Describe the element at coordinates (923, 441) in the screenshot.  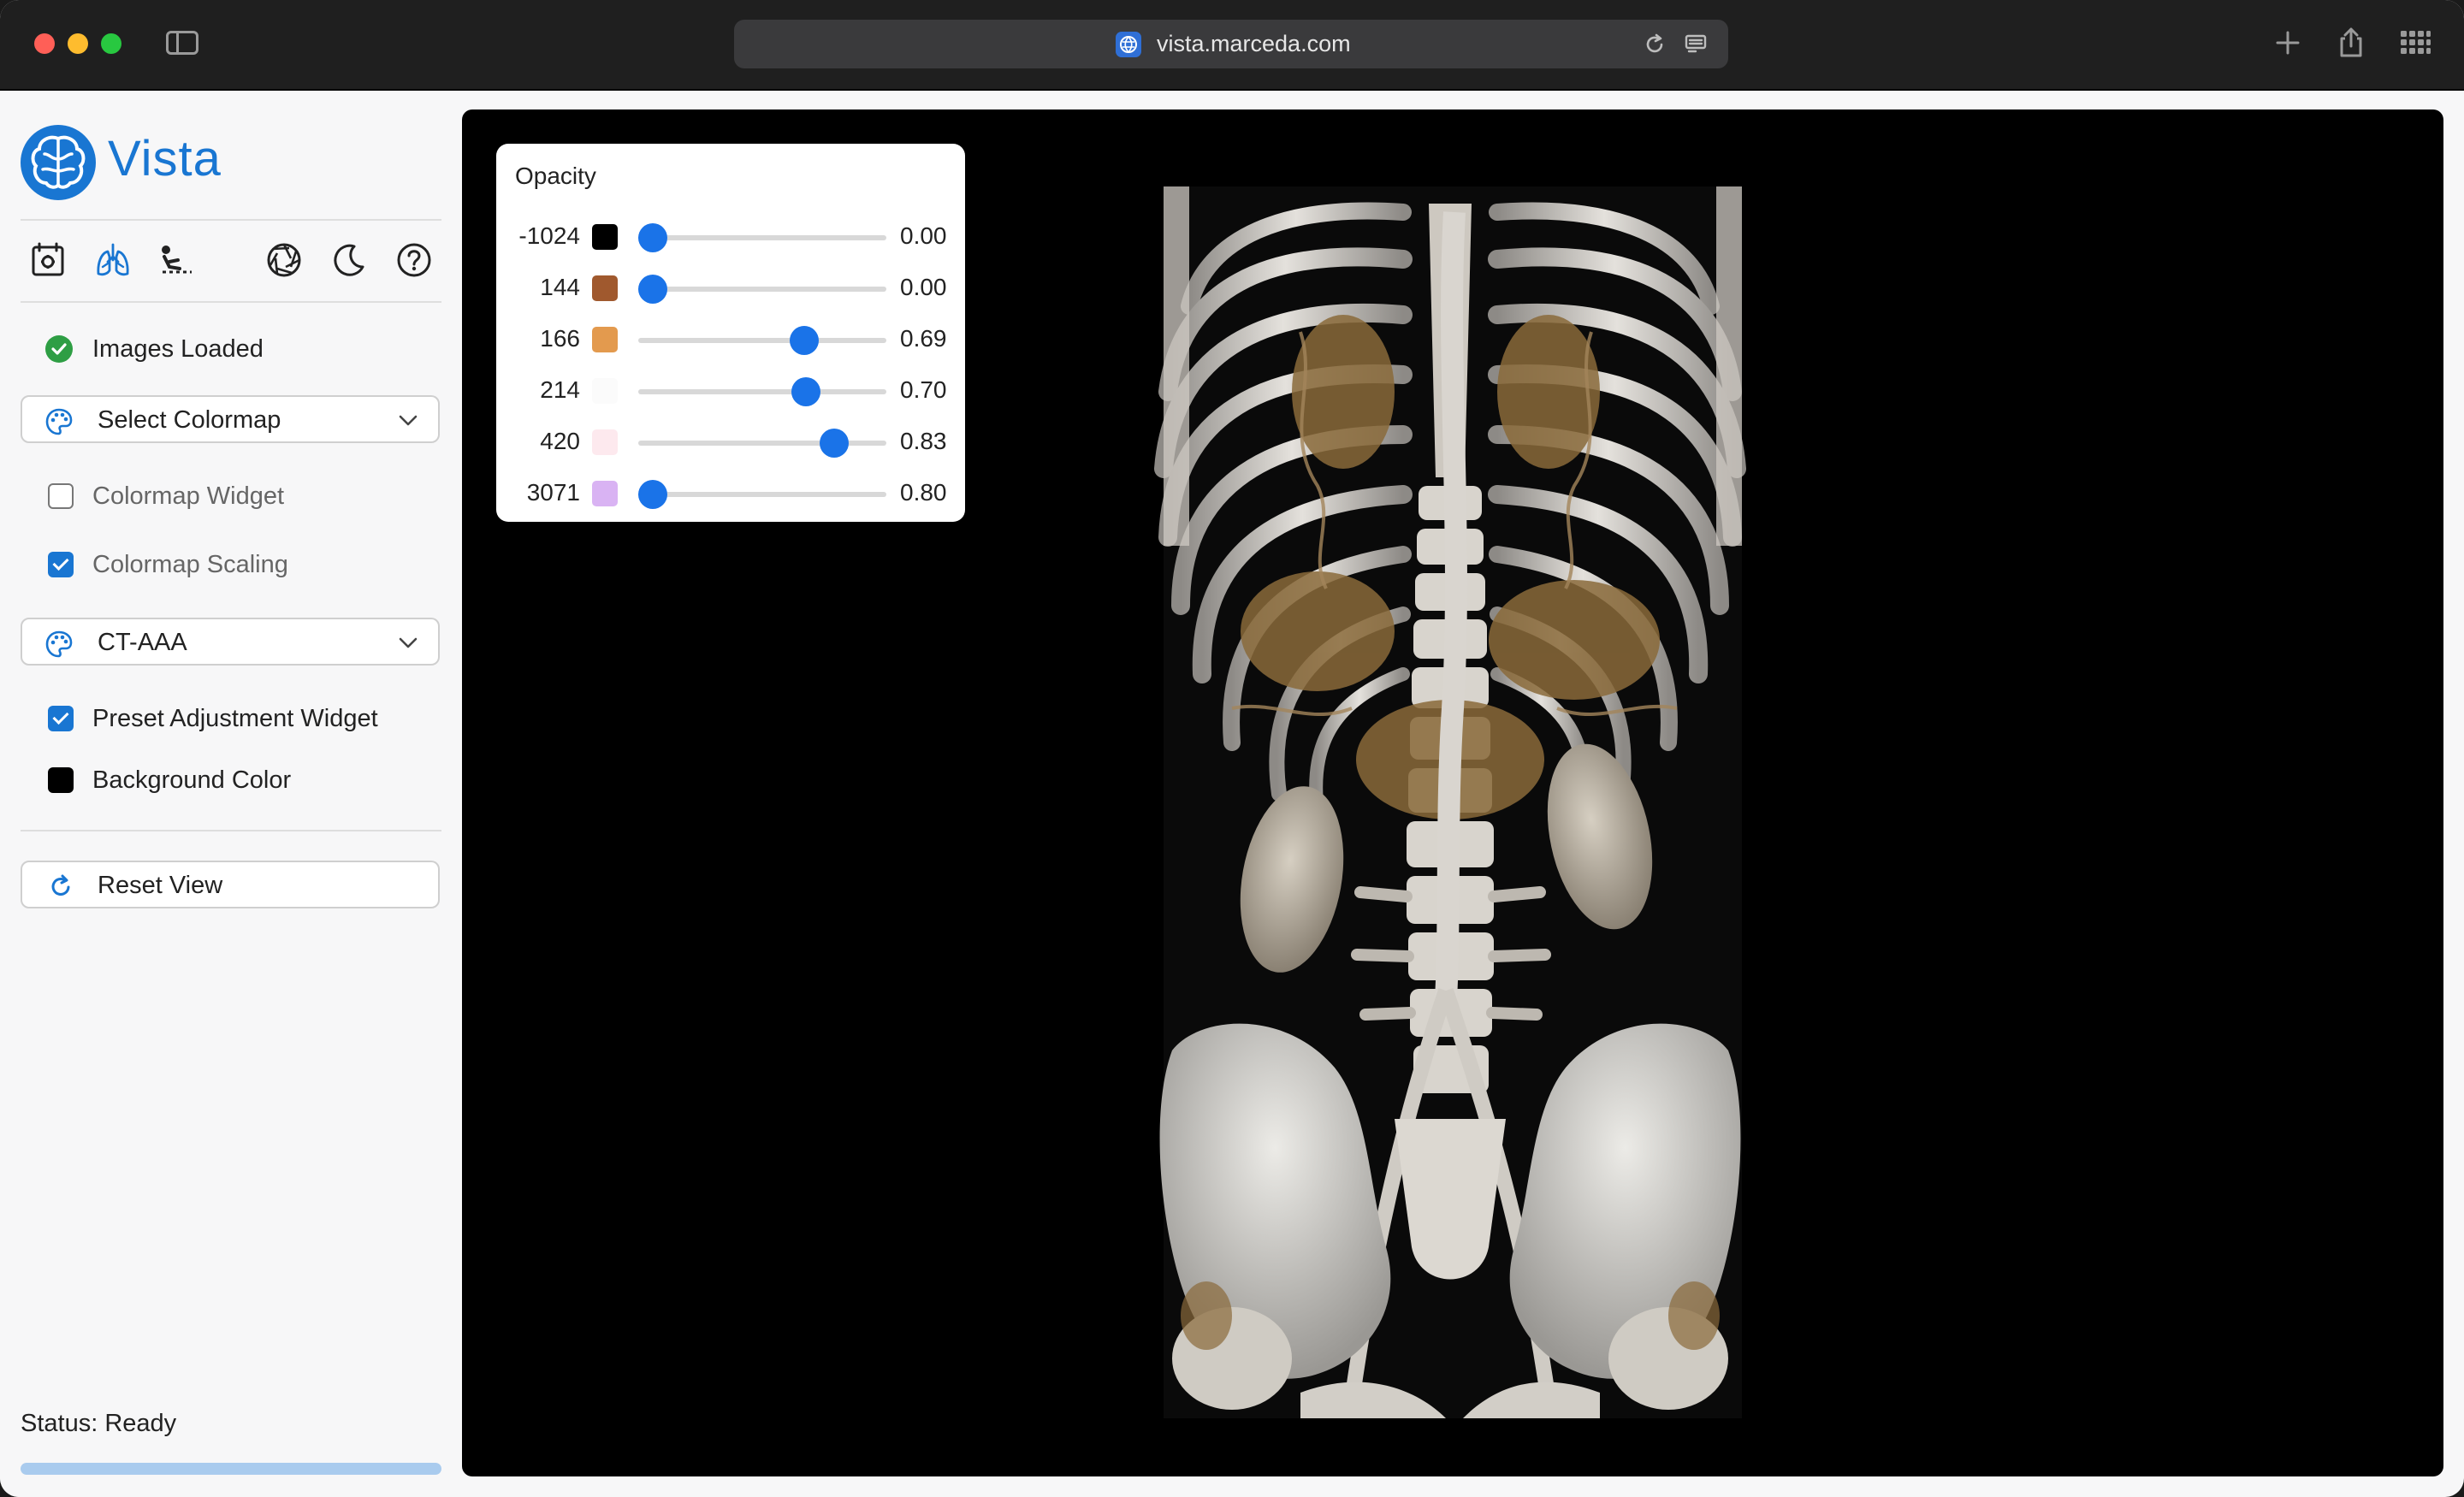
I see `opacity-value: 0.83` at that location.